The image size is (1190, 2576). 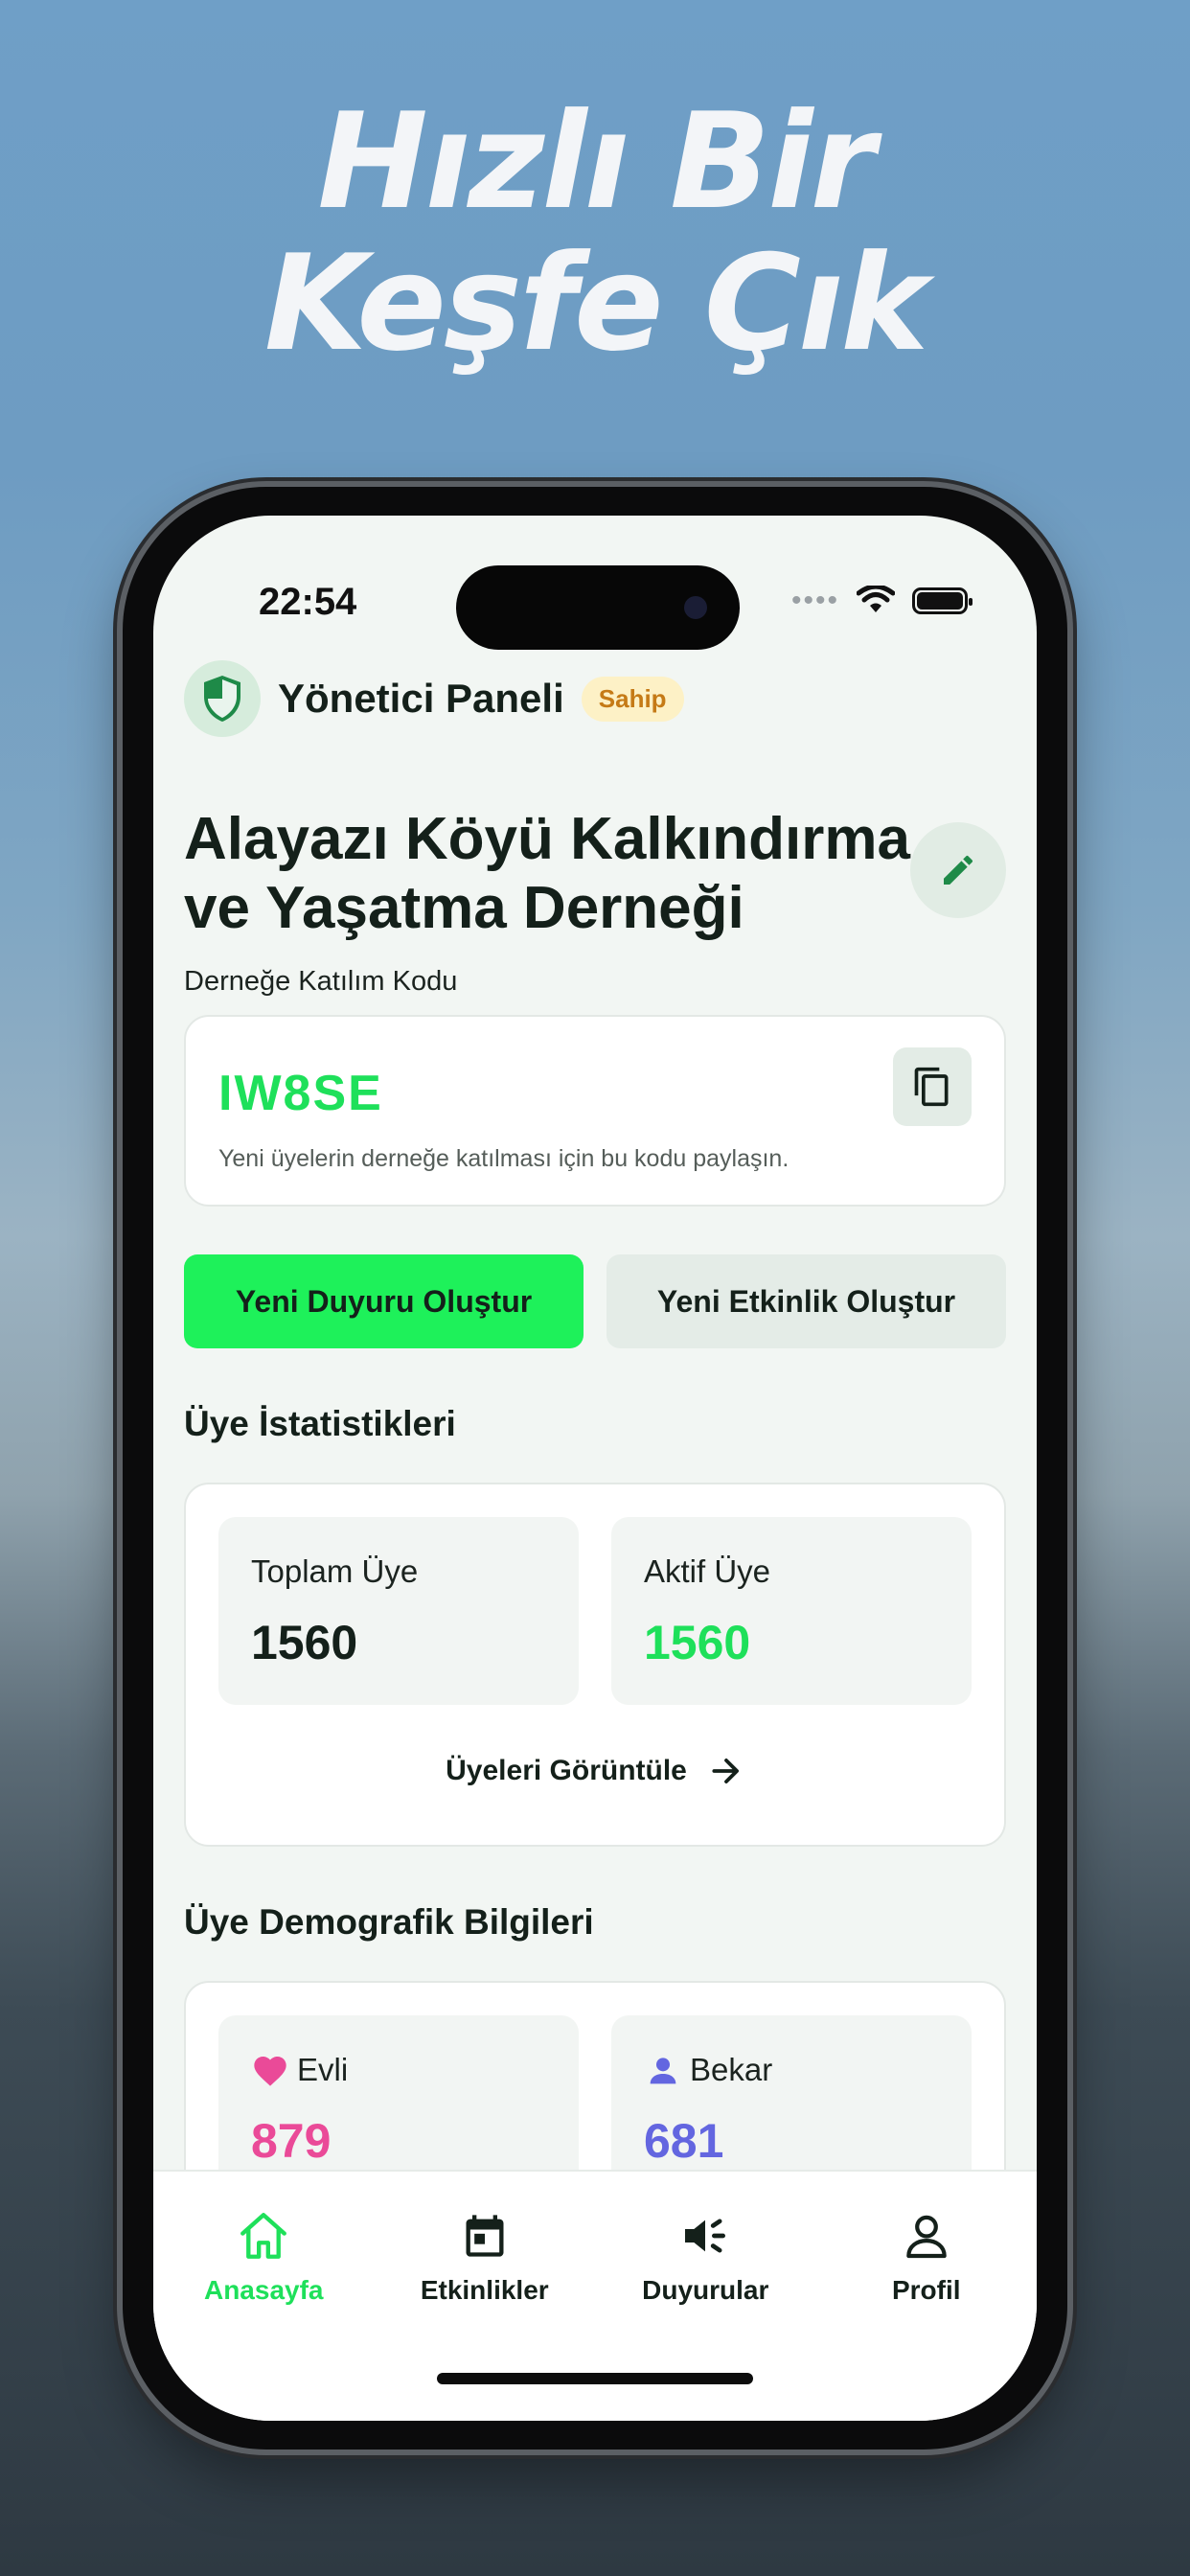 What do you see at coordinates (596, 161) in the screenshot?
I see `promo-line-1: Hızlı Bir` at bounding box center [596, 161].